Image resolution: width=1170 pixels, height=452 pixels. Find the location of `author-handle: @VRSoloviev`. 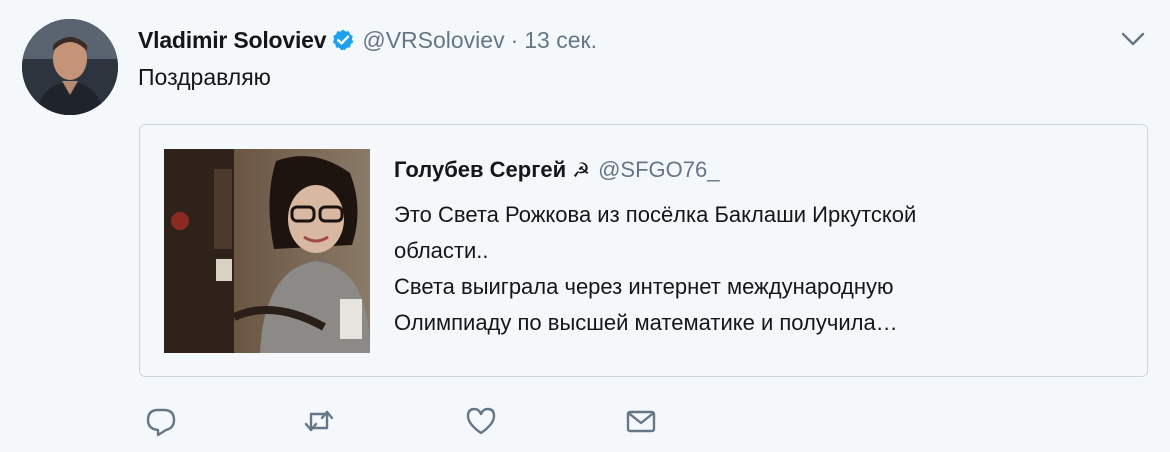

author-handle: @VRSoloviev is located at coordinates (433, 40).